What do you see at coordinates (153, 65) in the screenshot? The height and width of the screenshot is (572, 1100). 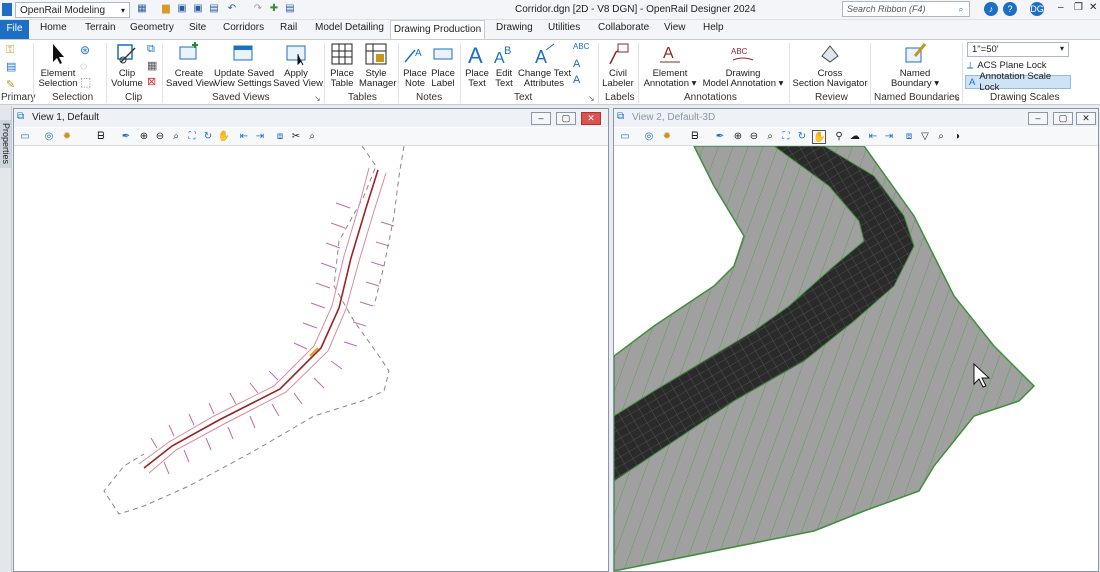 I see `clip-grid-icon: ▦` at bounding box center [153, 65].